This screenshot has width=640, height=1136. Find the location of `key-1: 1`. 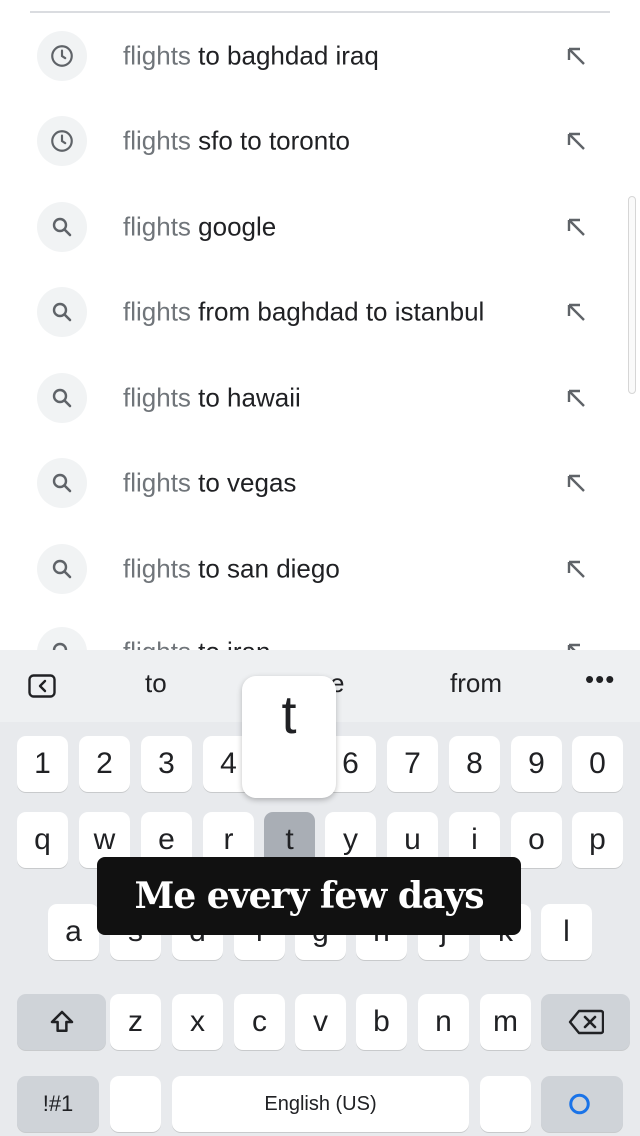

key-1: 1 is located at coordinates (42, 764).